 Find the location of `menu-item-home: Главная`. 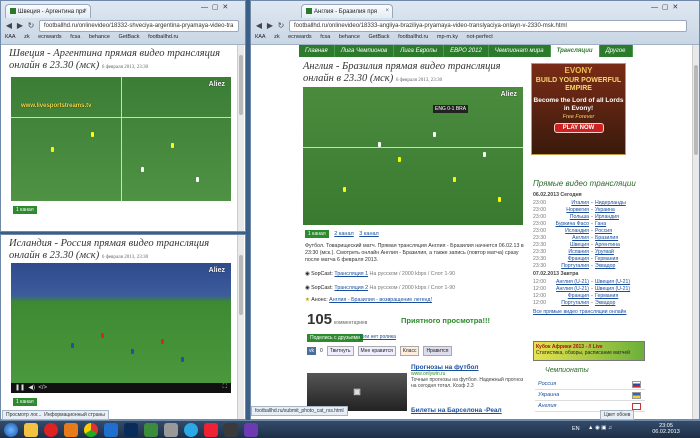

menu-item-home: Главная is located at coordinates (317, 51).